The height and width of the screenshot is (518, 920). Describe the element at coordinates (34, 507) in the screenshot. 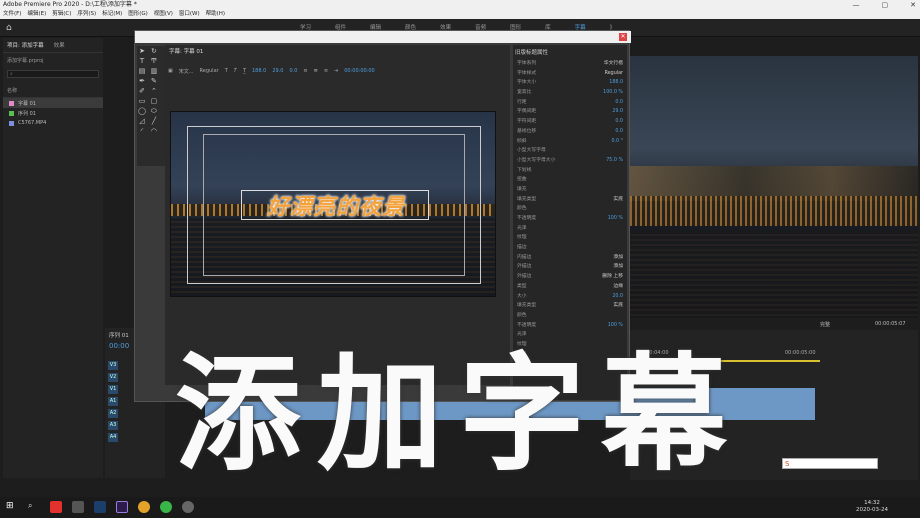

I see `search-icon: ⌕` at that location.